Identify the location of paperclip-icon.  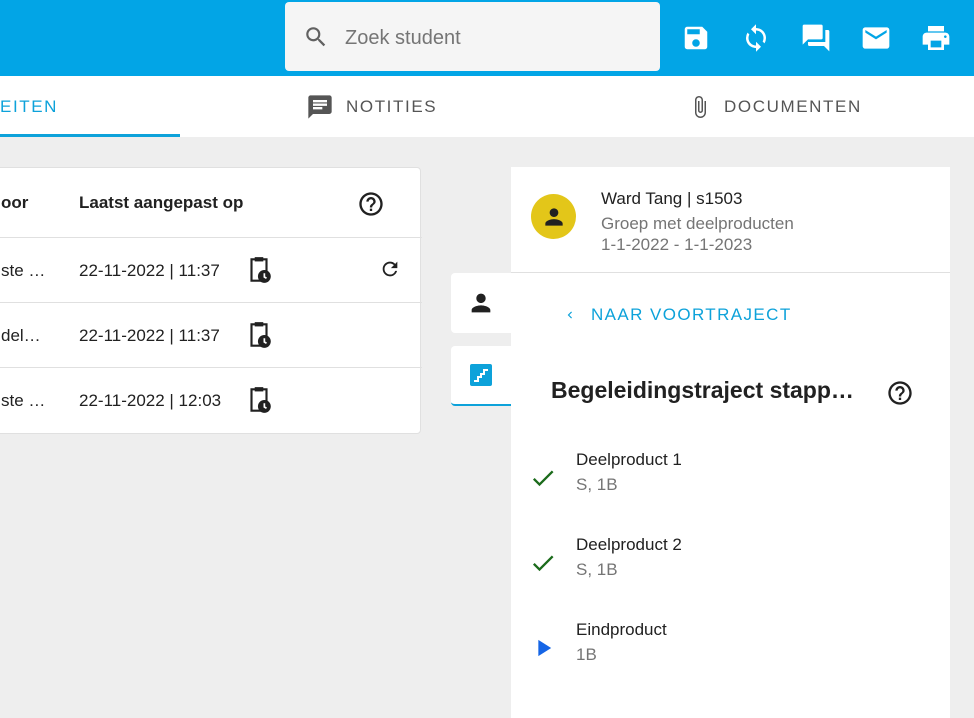
(700, 107).